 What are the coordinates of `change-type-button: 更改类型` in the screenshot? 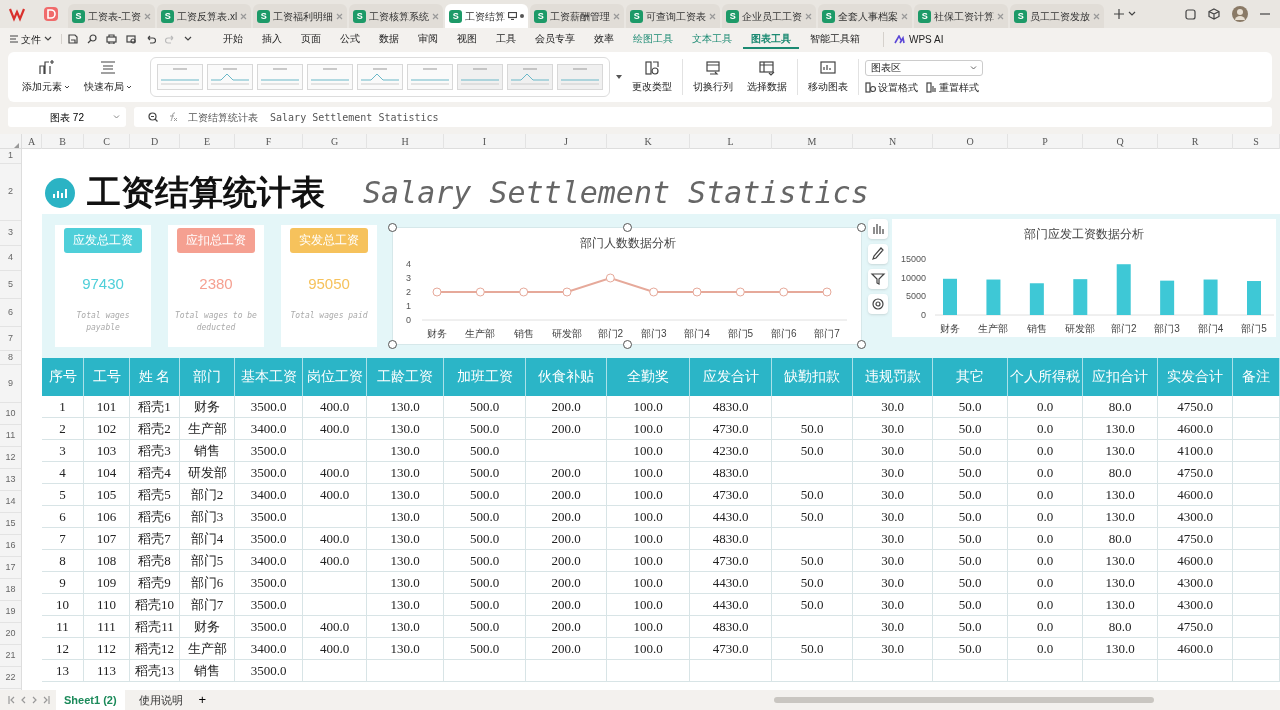 It's located at (652, 77).